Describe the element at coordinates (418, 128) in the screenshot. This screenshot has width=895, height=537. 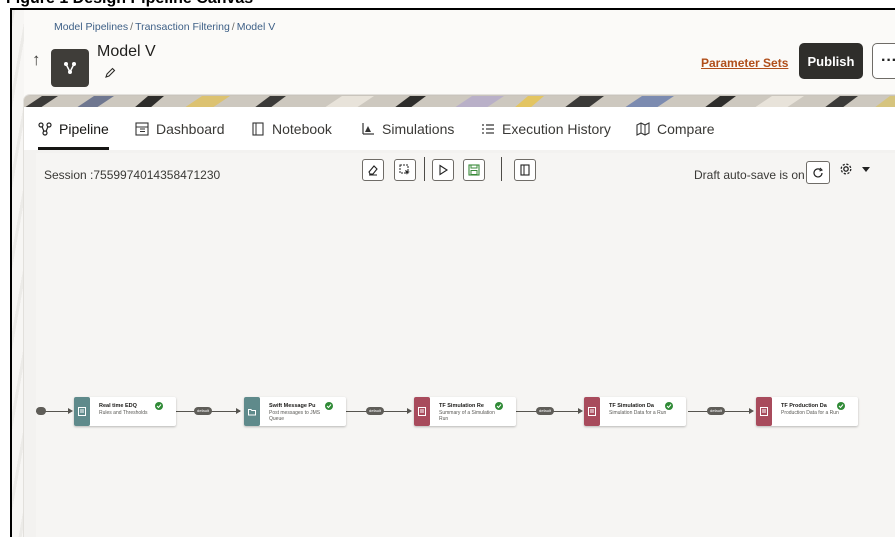
I see `tab-label: Simulations` at that location.